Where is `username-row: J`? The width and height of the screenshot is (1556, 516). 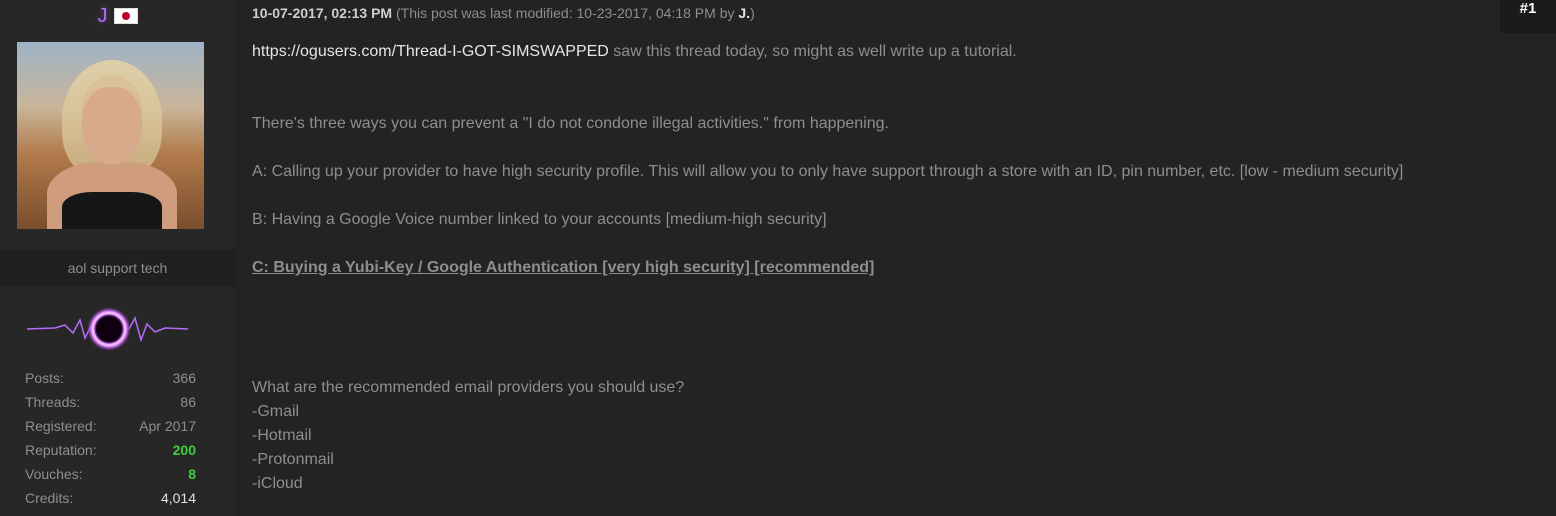 username-row: J is located at coordinates (117, 16).